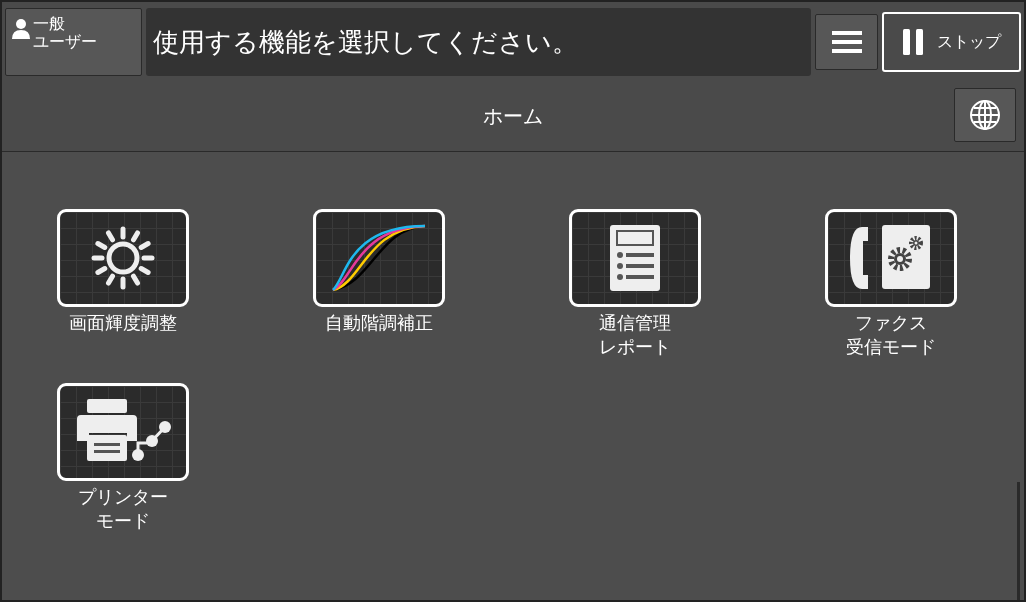  Describe the element at coordinates (891, 335) in the screenshot. I see `app-label: ファクス 受信モード` at that location.